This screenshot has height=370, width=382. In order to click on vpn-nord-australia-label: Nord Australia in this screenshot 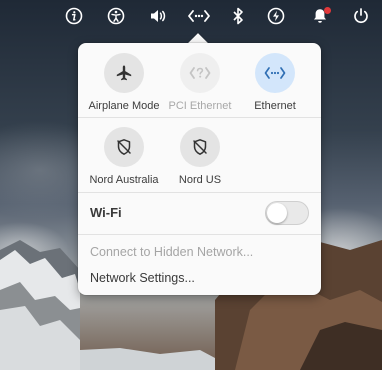, I will do `click(124, 180)`.